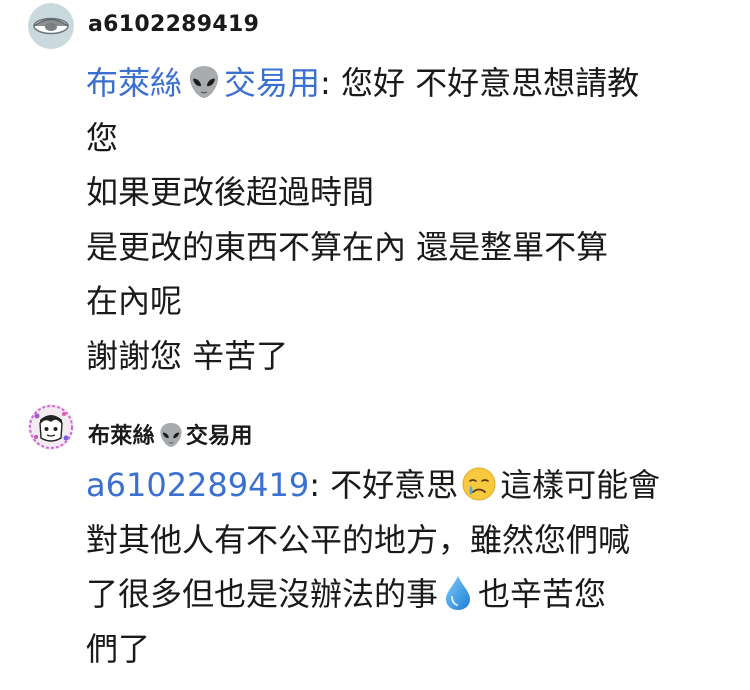 This screenshot has height=690, width=750. What do you see at coordinates (173, 24) in the screenshot?
I see `comment-username: a6102289419` at bounding box center [173, 24].